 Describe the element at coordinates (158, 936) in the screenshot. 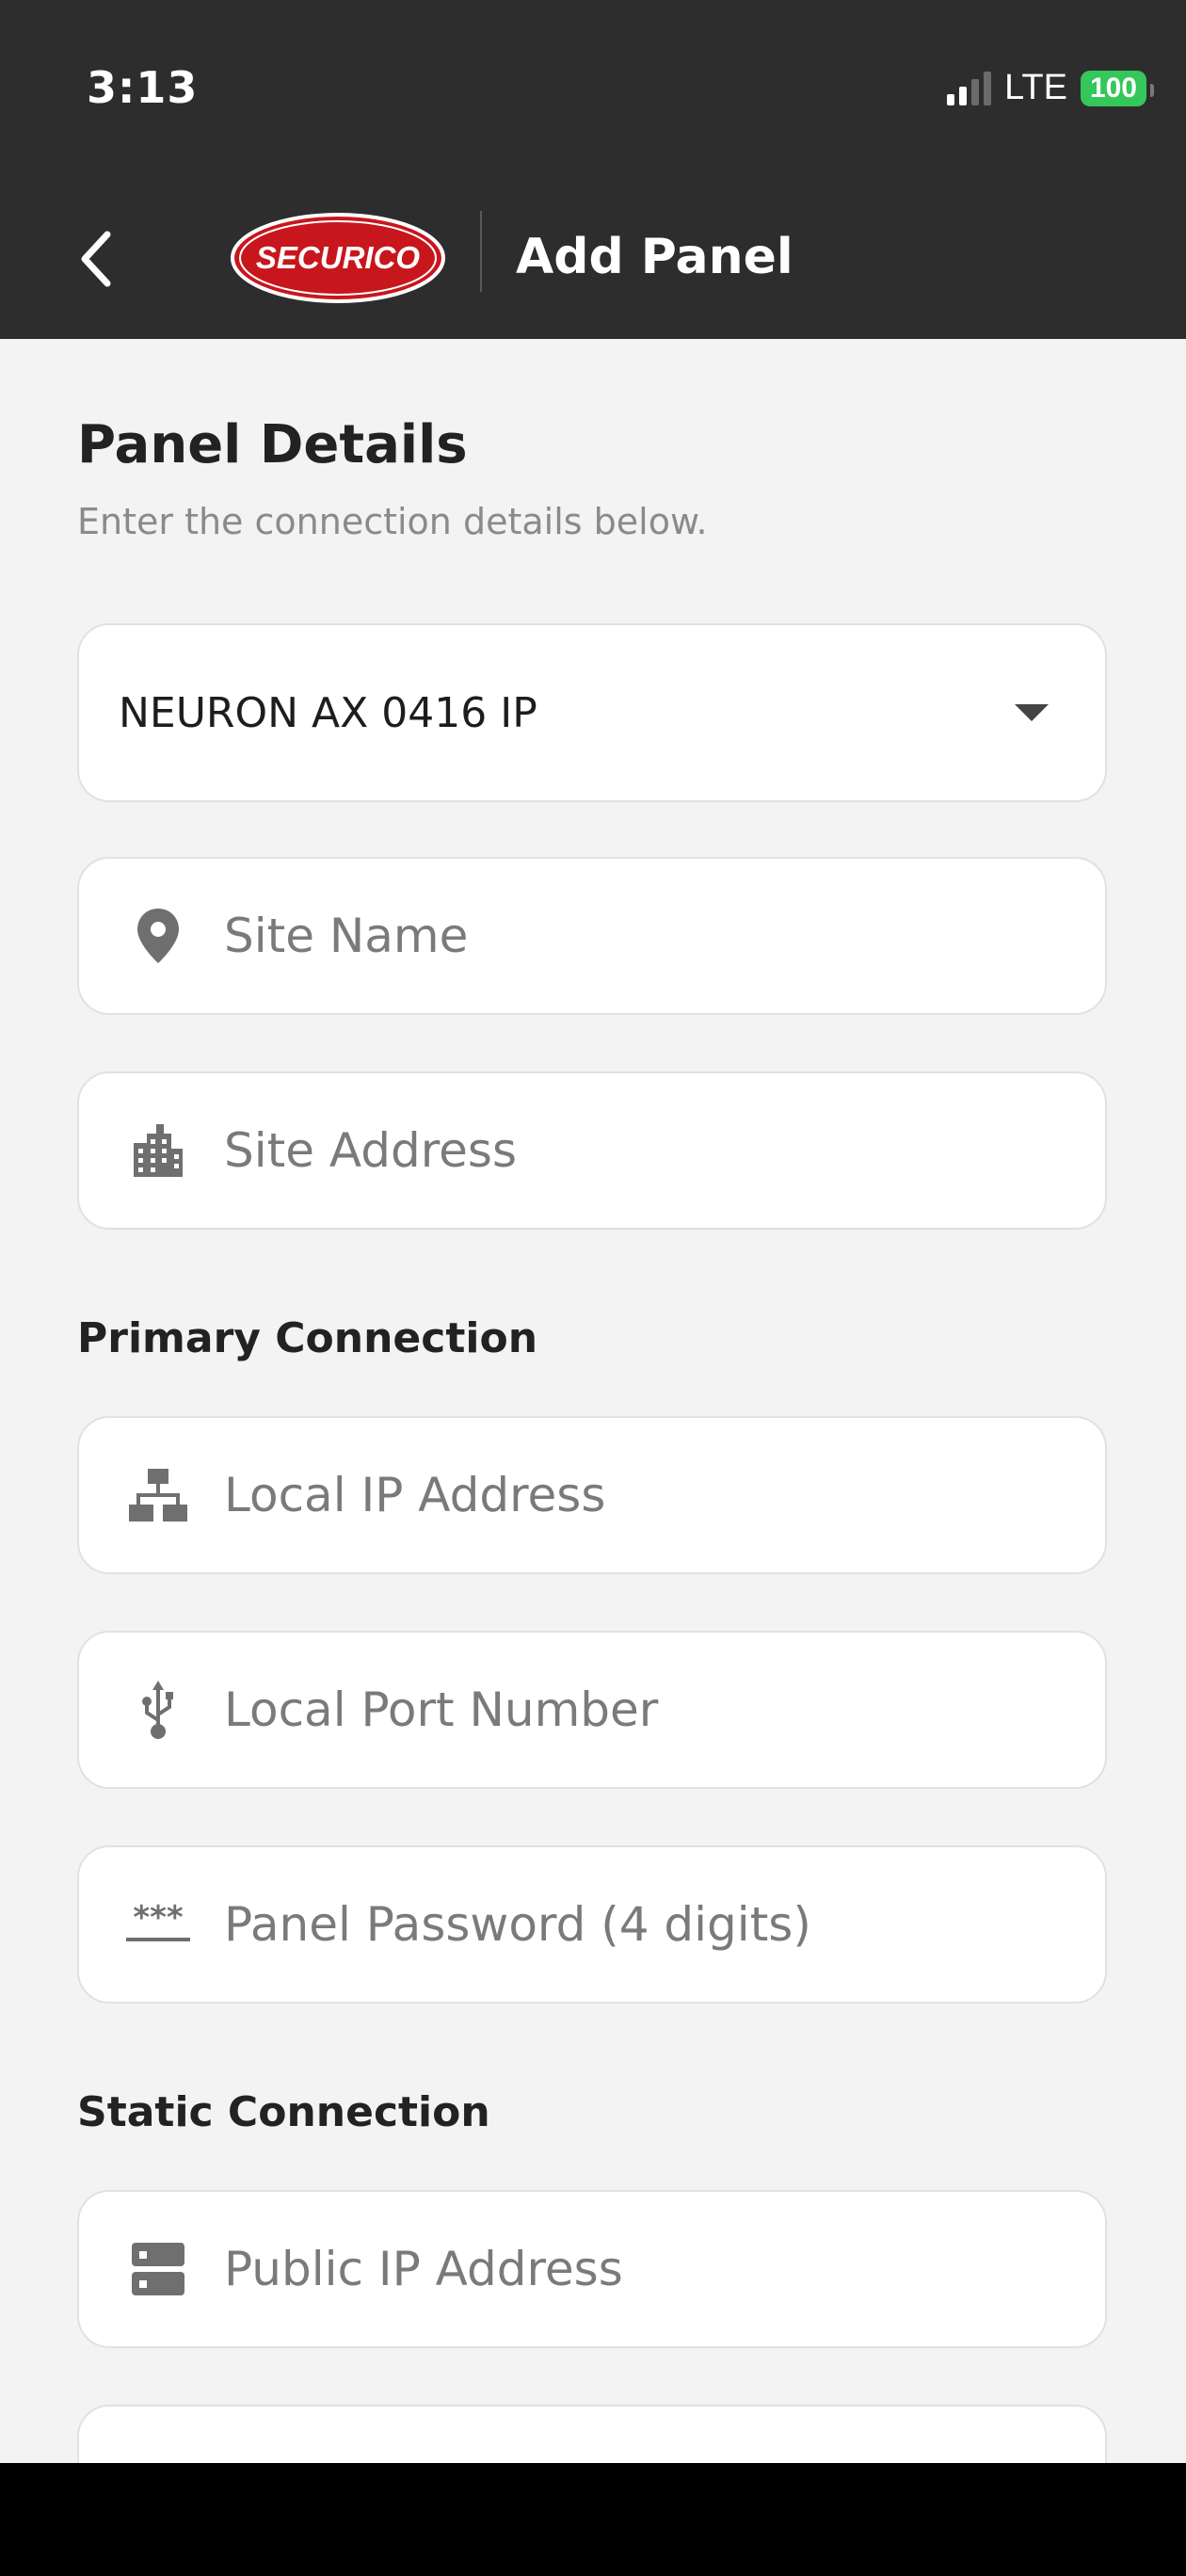

I see `map-pin-icon` at that location.